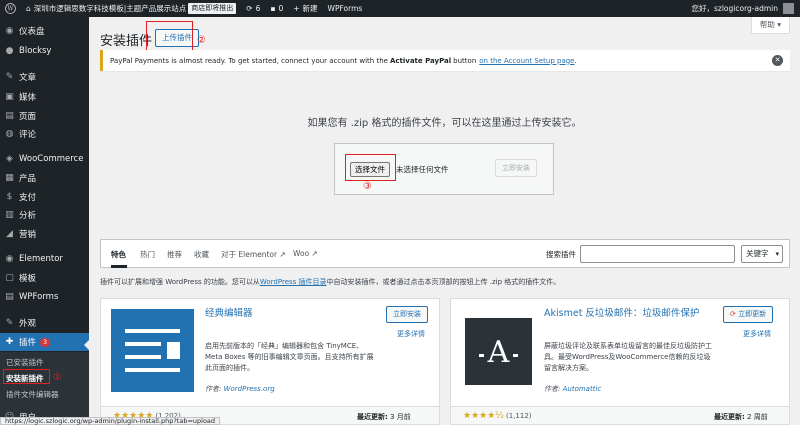  I want to click on annotation-number-2: ②, so click(201, 40).